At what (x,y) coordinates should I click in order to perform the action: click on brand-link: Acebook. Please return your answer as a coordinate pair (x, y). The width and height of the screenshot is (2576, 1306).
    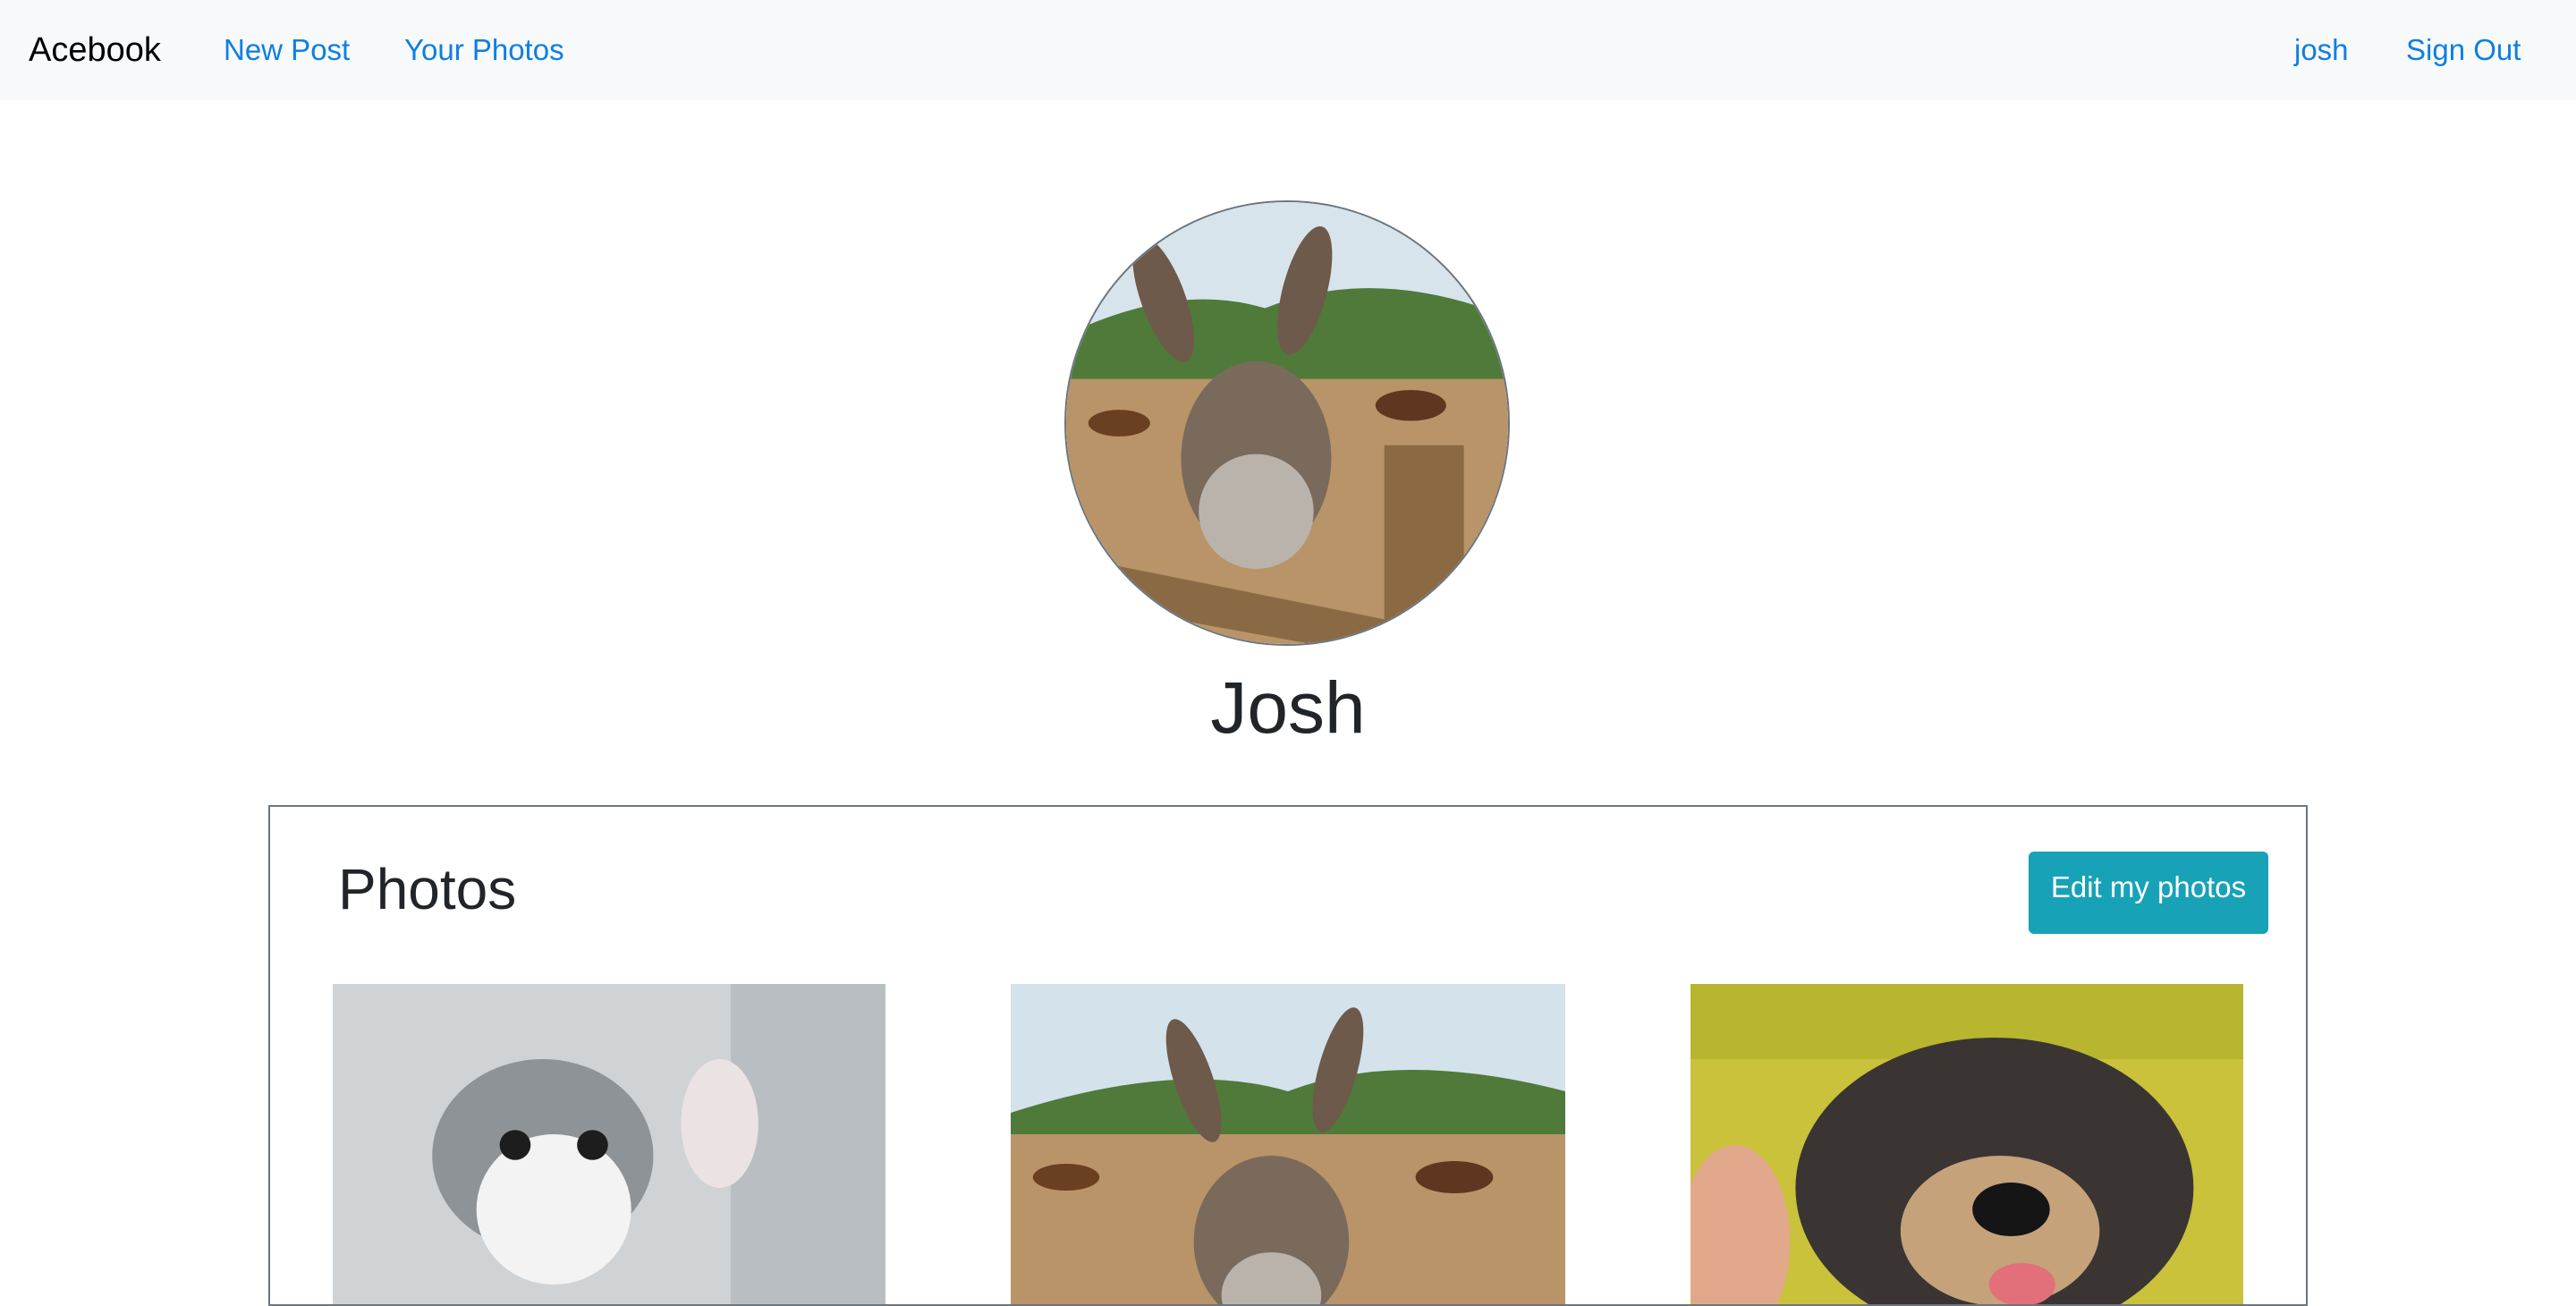
    Looking at the image, I should click on (95, 51).